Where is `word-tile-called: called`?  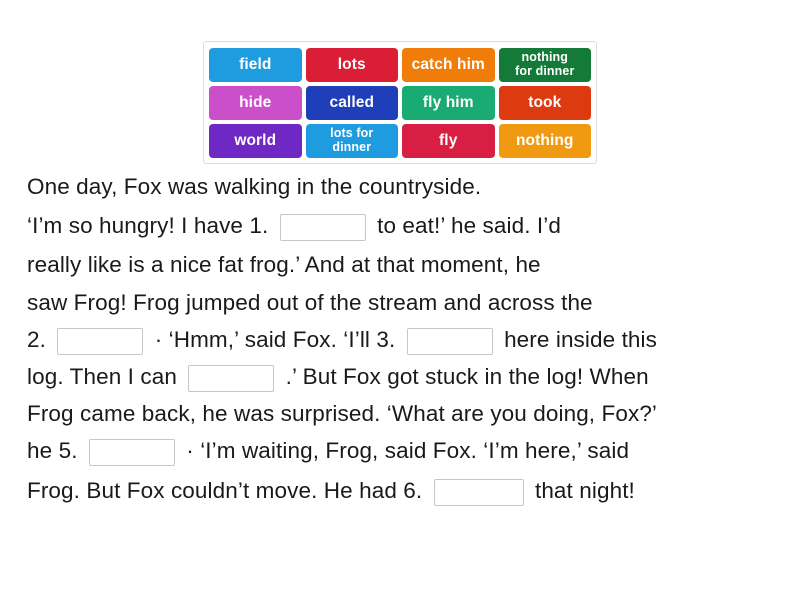
word-tile-called: called is located at coordinates (351, 103).